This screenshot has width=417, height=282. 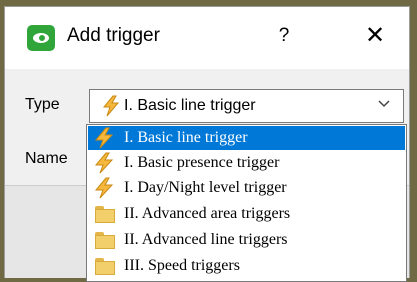 What do you see at coordinates (41, 38) in the screenshot?
I see `app-eye-icon` at bounding box center [41, 38].